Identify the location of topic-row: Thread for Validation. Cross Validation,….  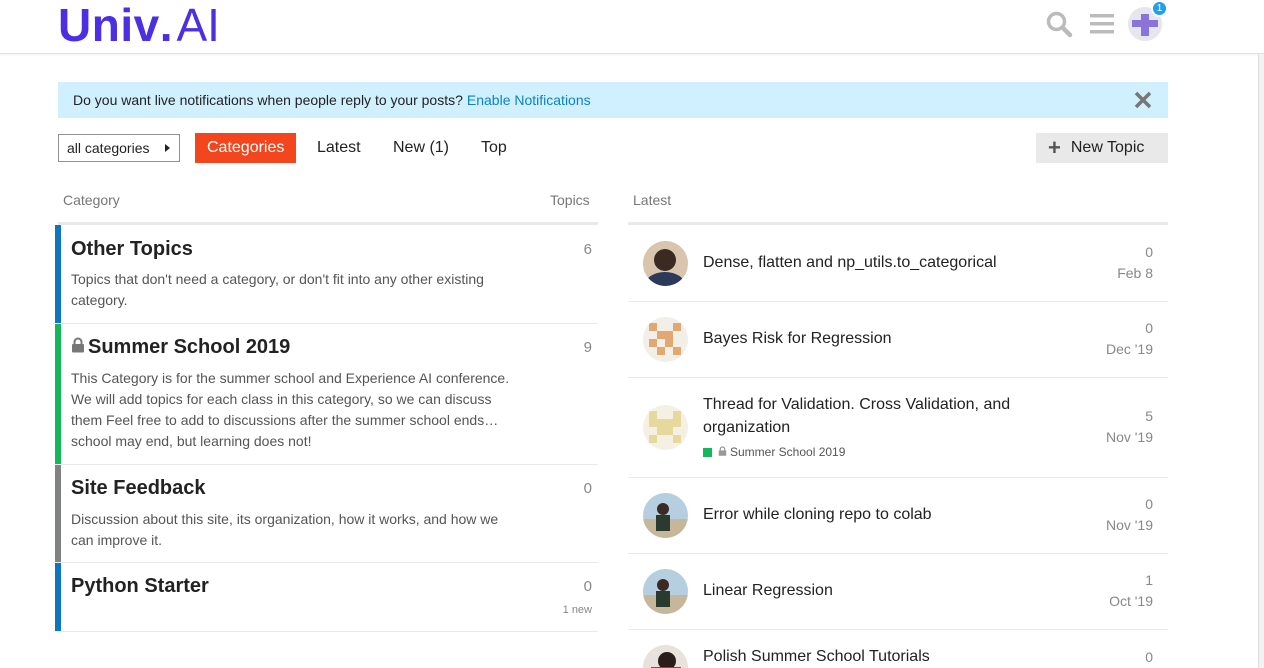
(898, 428).